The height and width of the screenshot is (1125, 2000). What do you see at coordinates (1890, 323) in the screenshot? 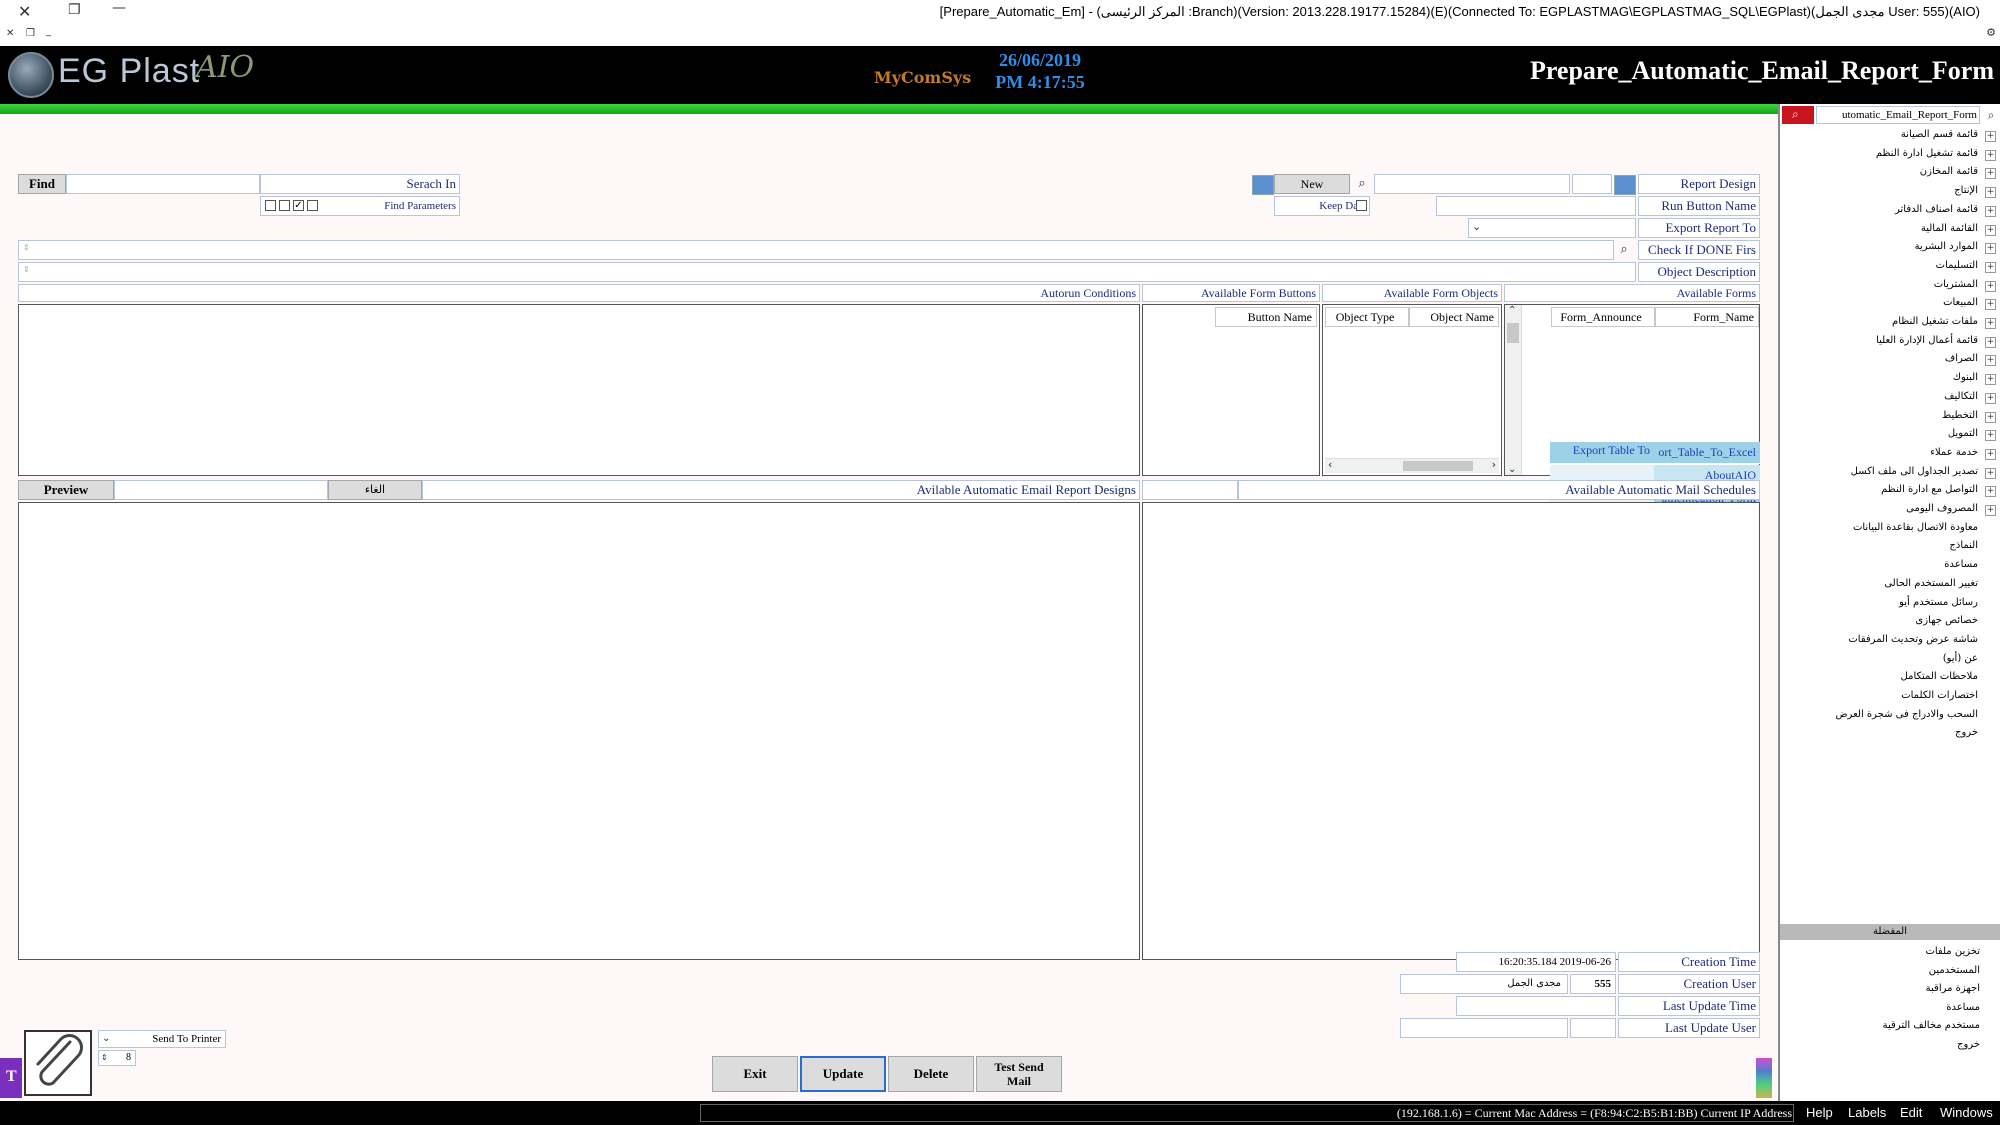
I see `tree-item: ملفات تشغيل النظام +` at bounding box center [1890, 323].